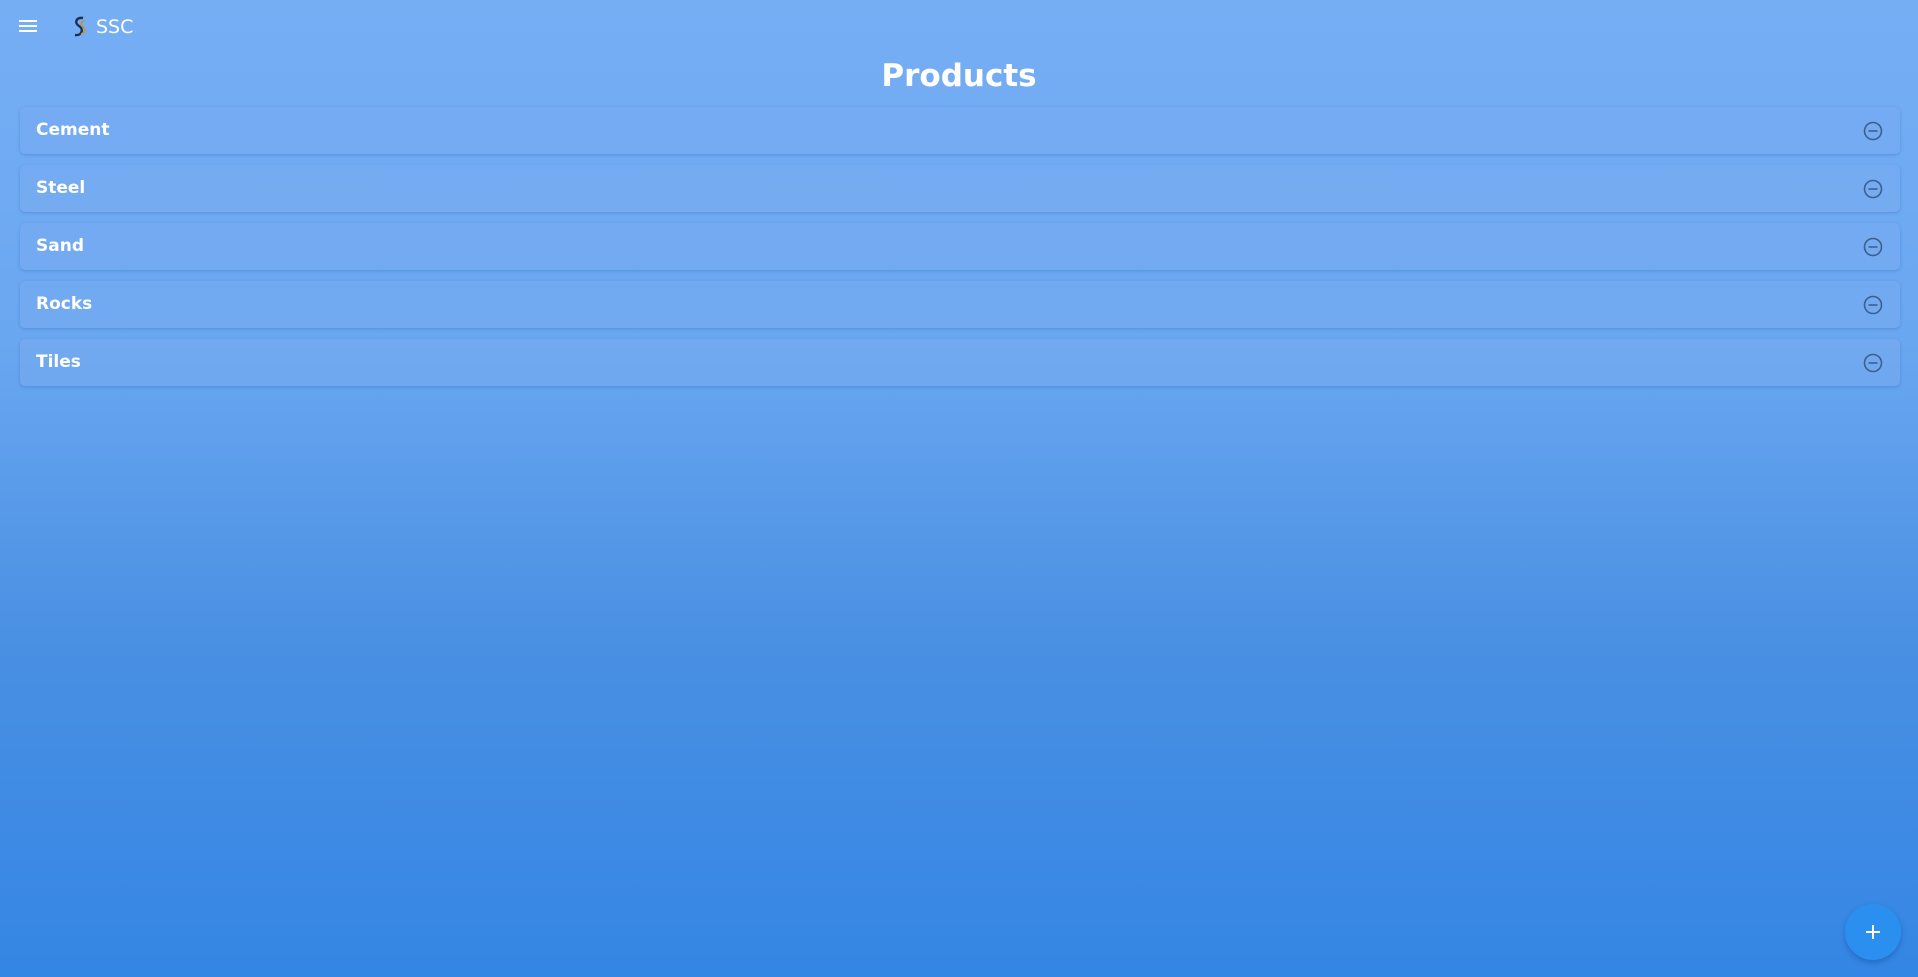  I want to click on brand: SSC, so click(101, 27).